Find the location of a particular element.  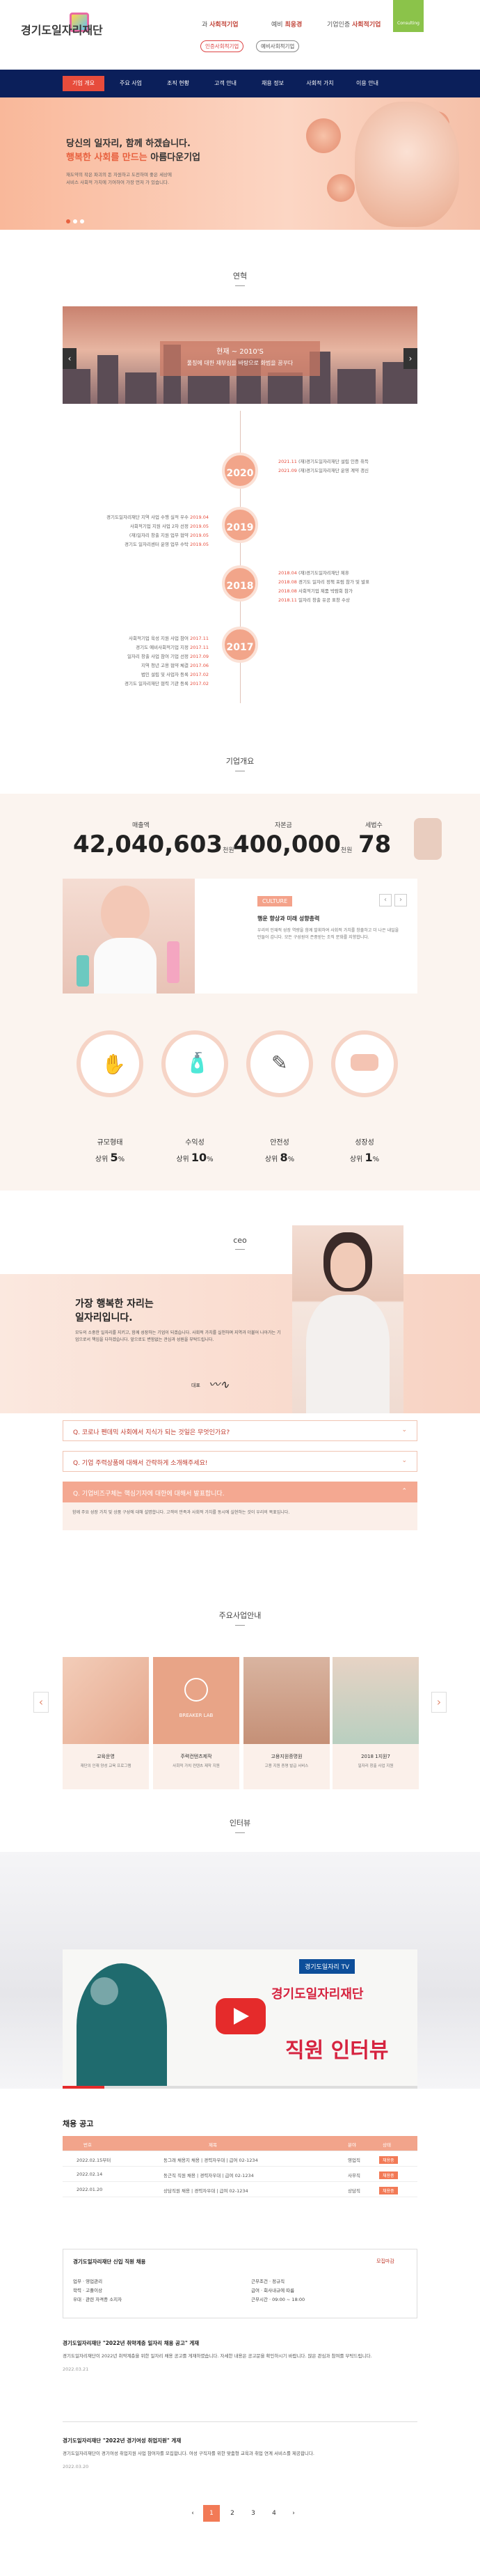

nav-item-3: 조직 현황 is located at coordinates (178, 83).